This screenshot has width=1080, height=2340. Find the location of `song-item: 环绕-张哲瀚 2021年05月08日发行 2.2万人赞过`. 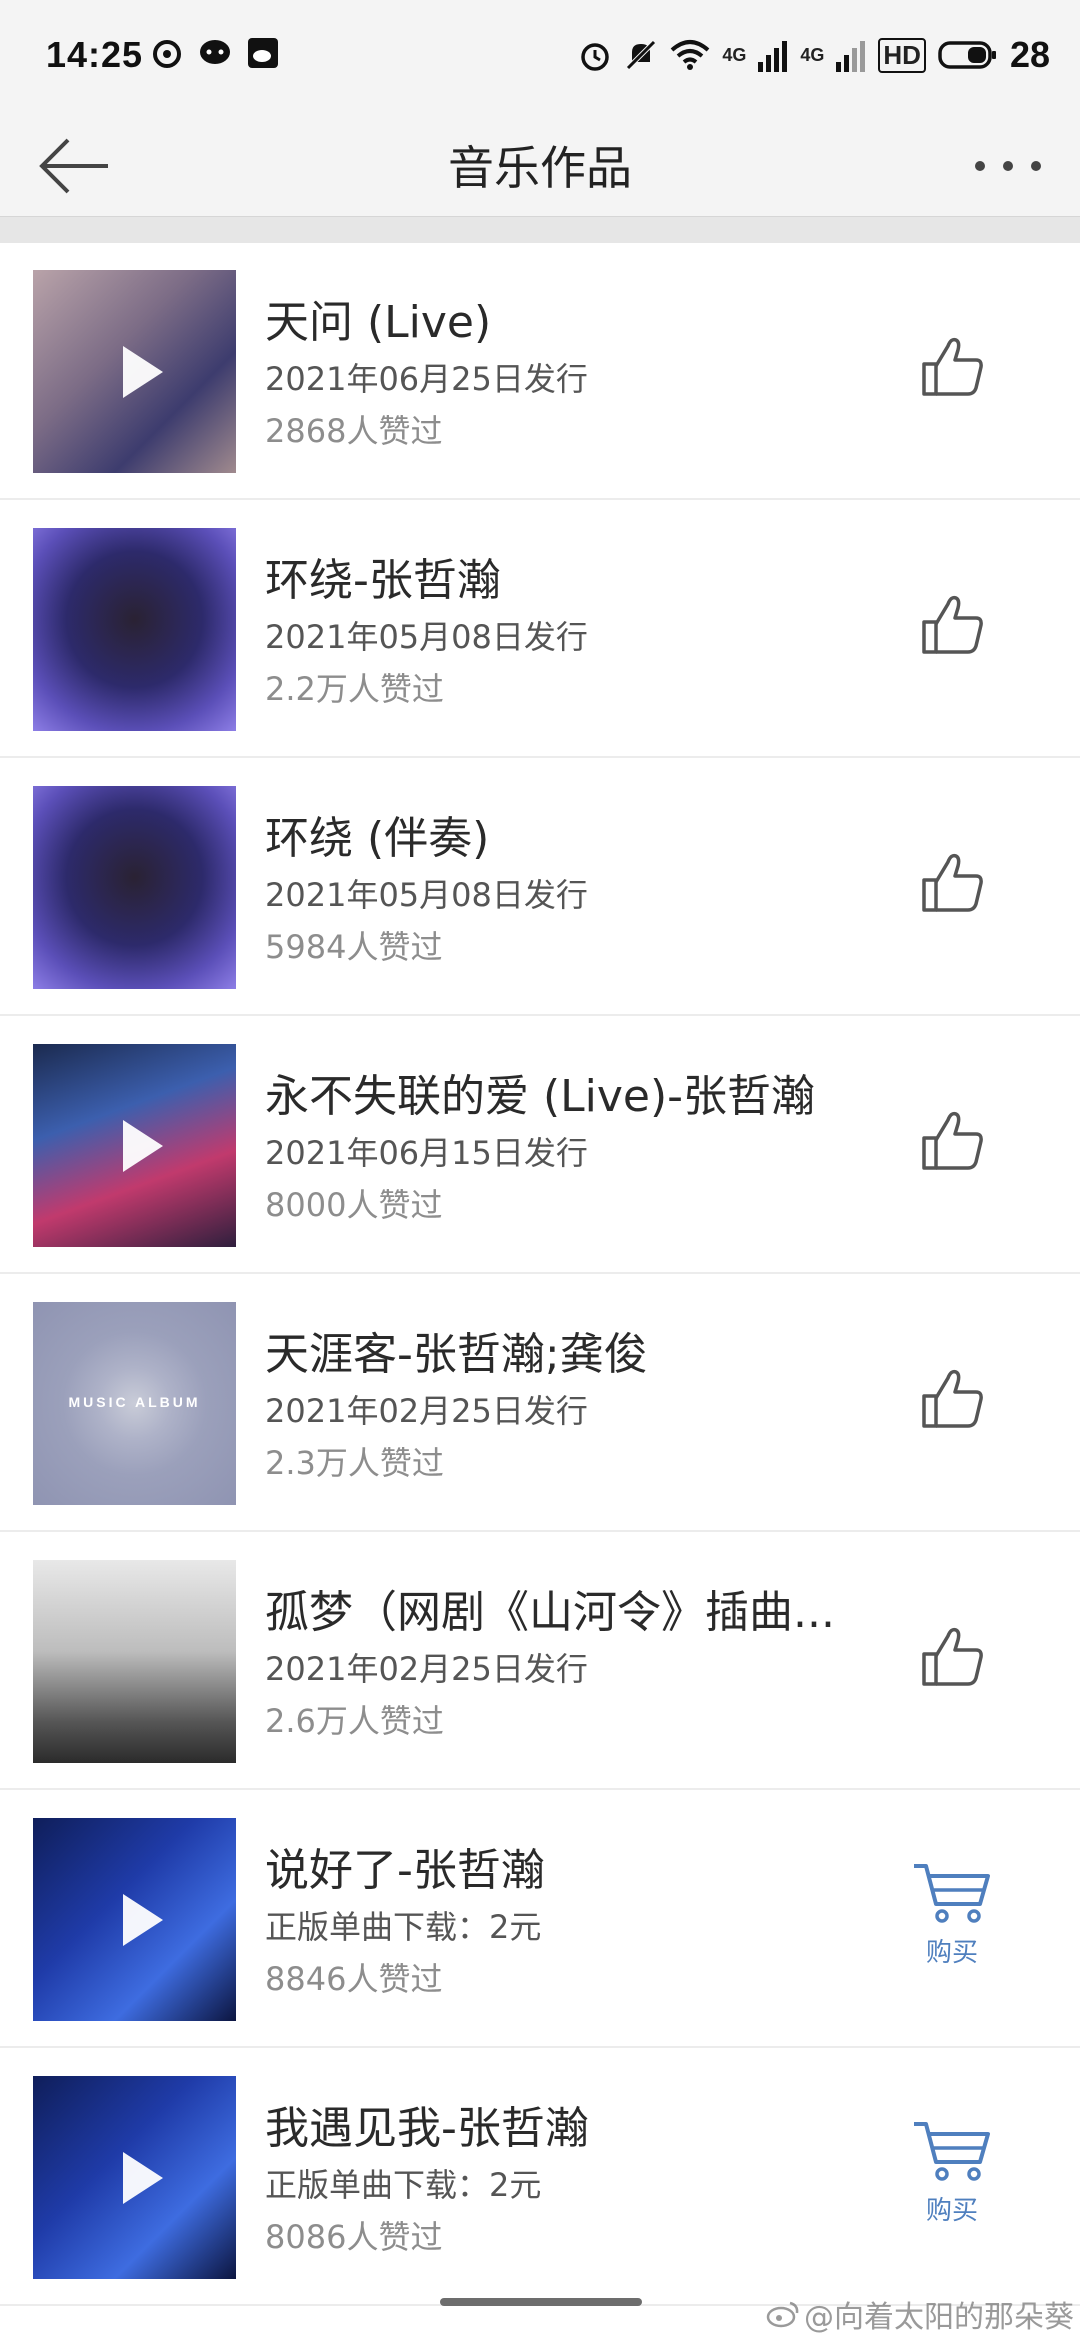

song-item: 环绕-张哲瀚 2021年05月08日发行 2.2万人赞过 is located at coordinates (540, 629).